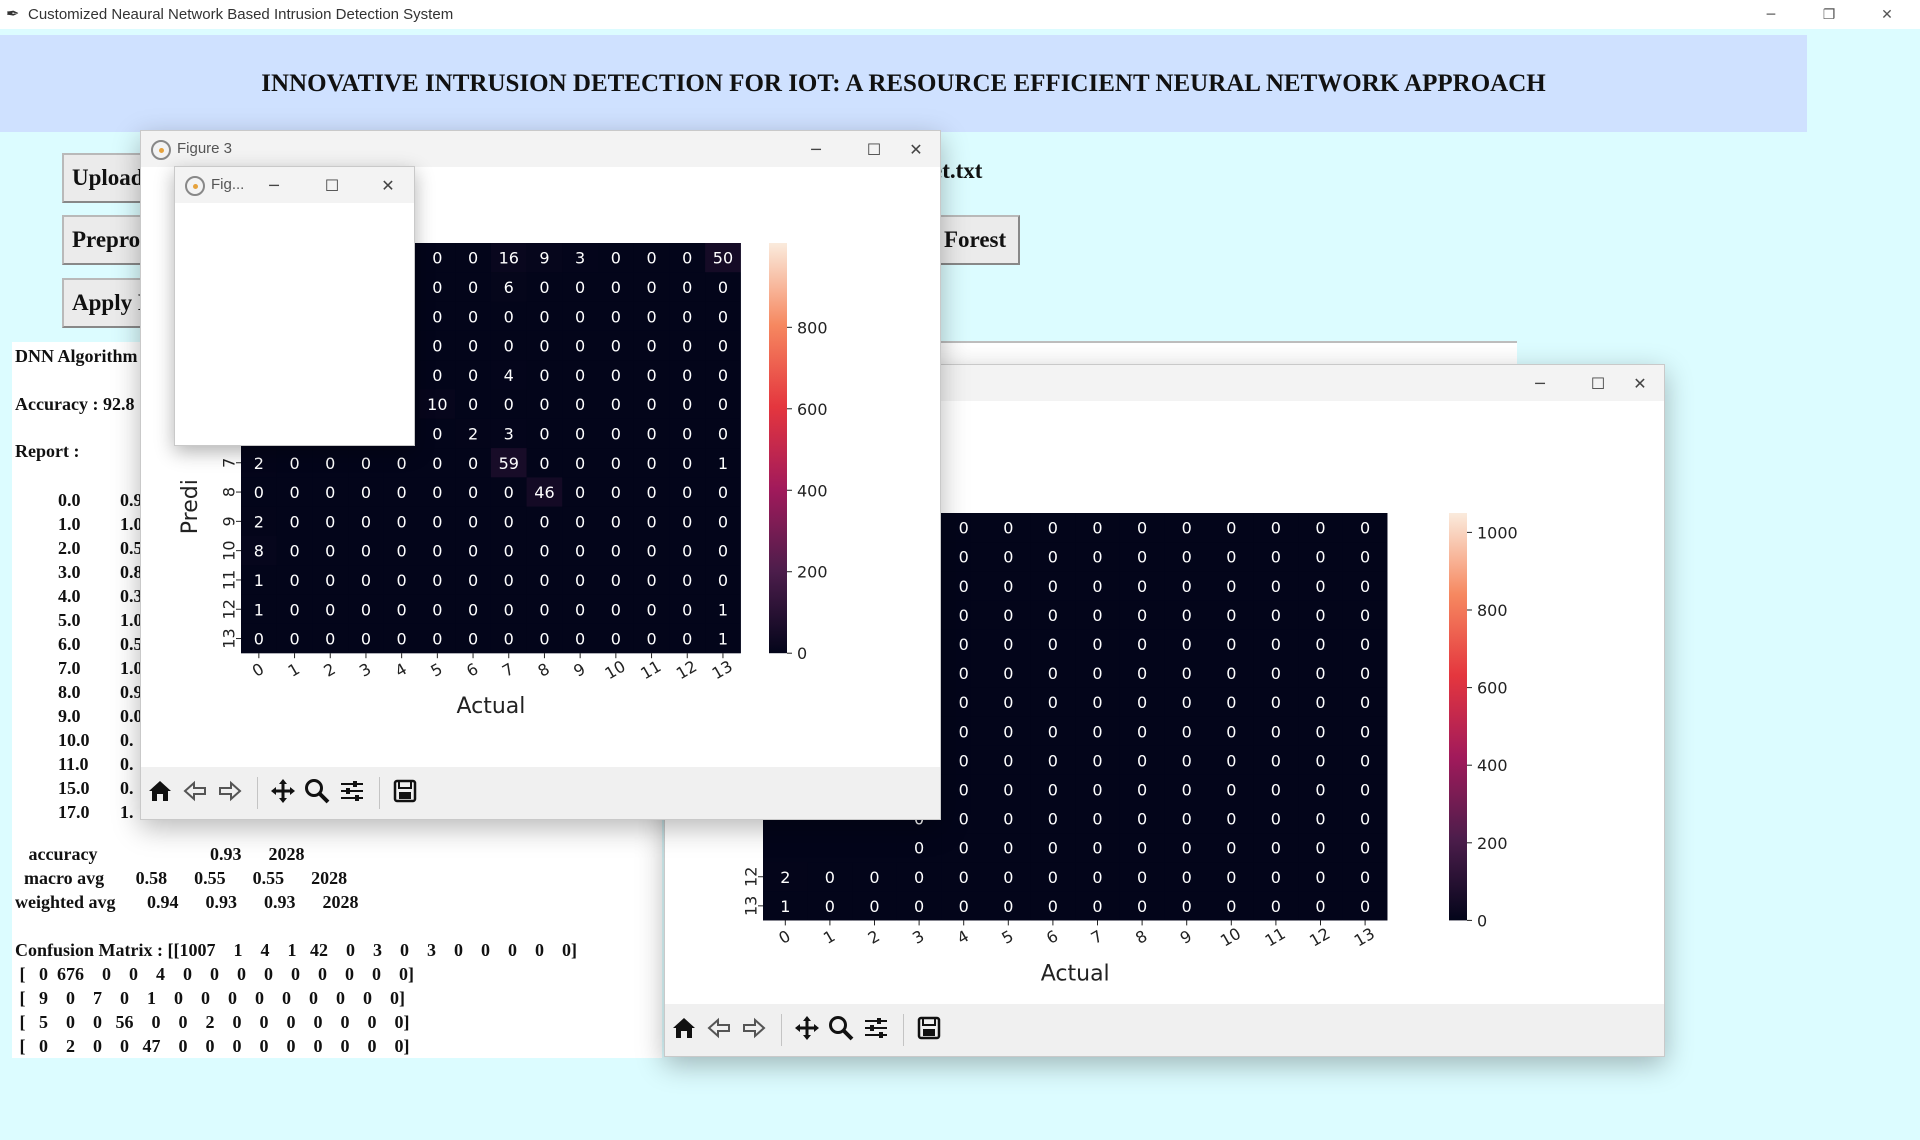  Describe the element at coordinates (874, 149) in the screenshot. I see `figure-3-maximize-button: ☐` at that location.